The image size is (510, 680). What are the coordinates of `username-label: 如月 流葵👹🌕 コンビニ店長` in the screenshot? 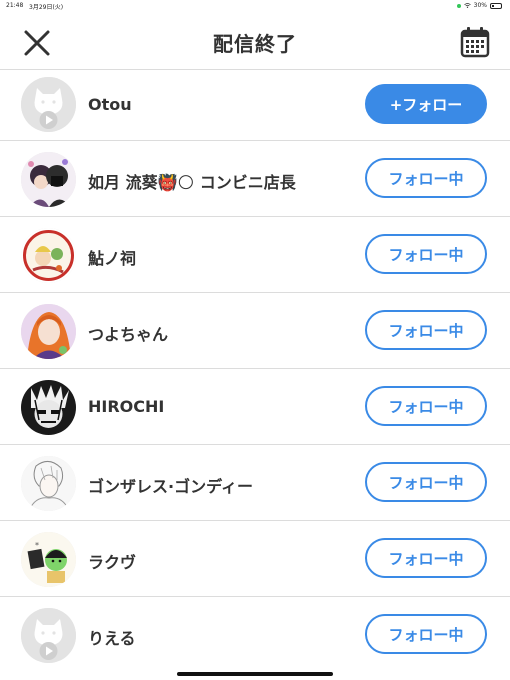 It's located at (192, 181).